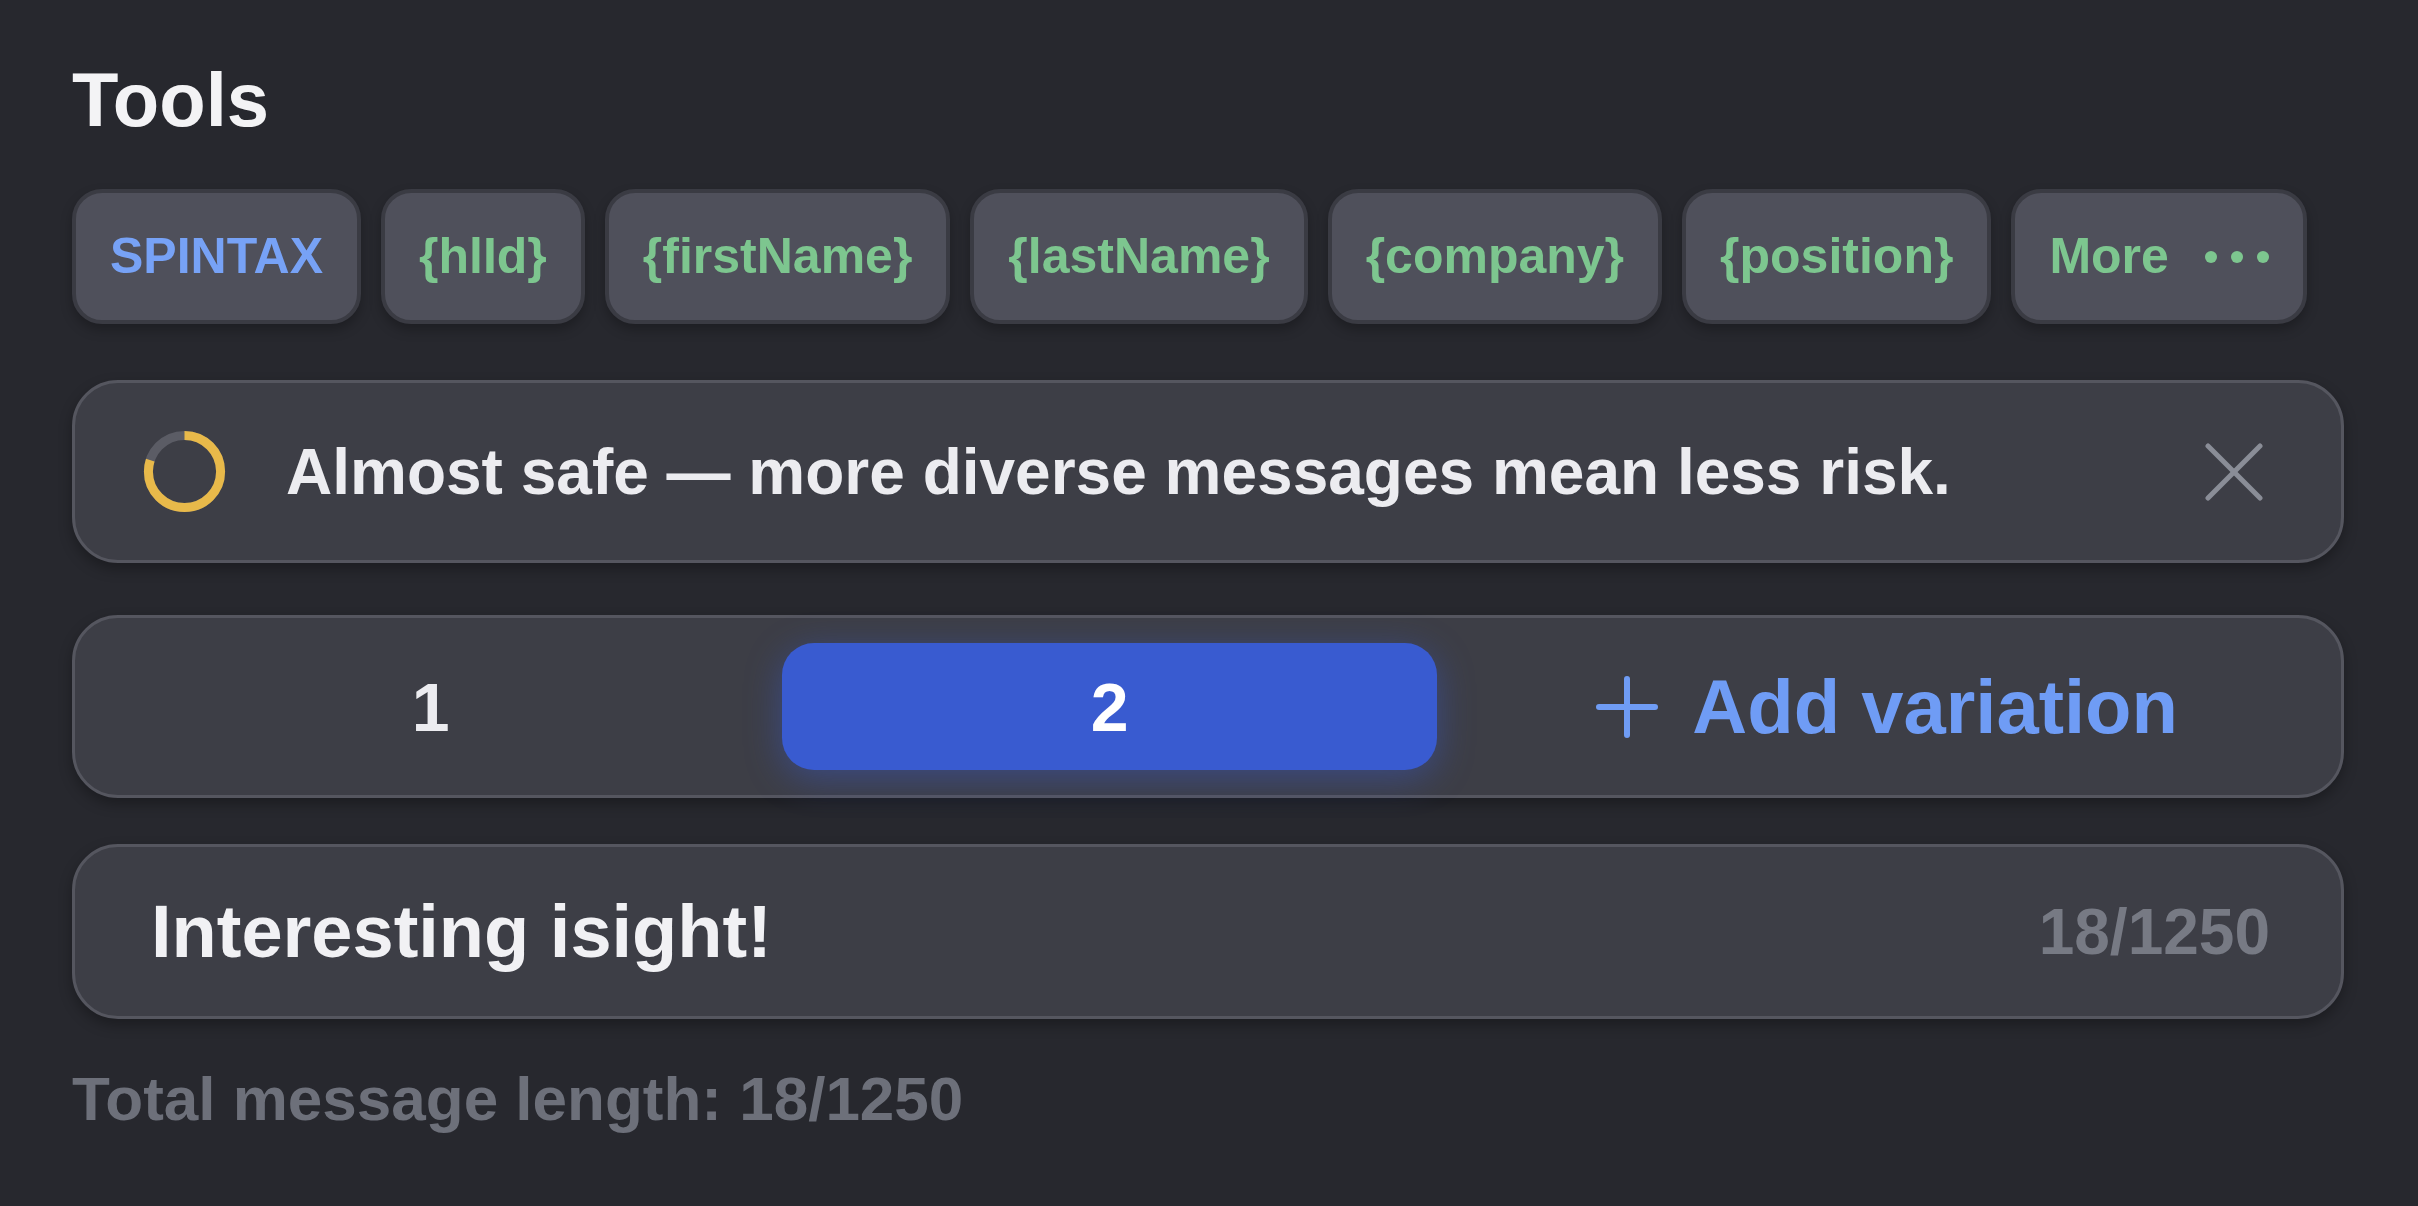 This screenshot has width=2418, height=1206. What do you see at coordinates (1119, 471) in the screenshot?
I see `alert-message: Almost safe — more diverse messages mean less risk.` at bounding box center [1119, 471].